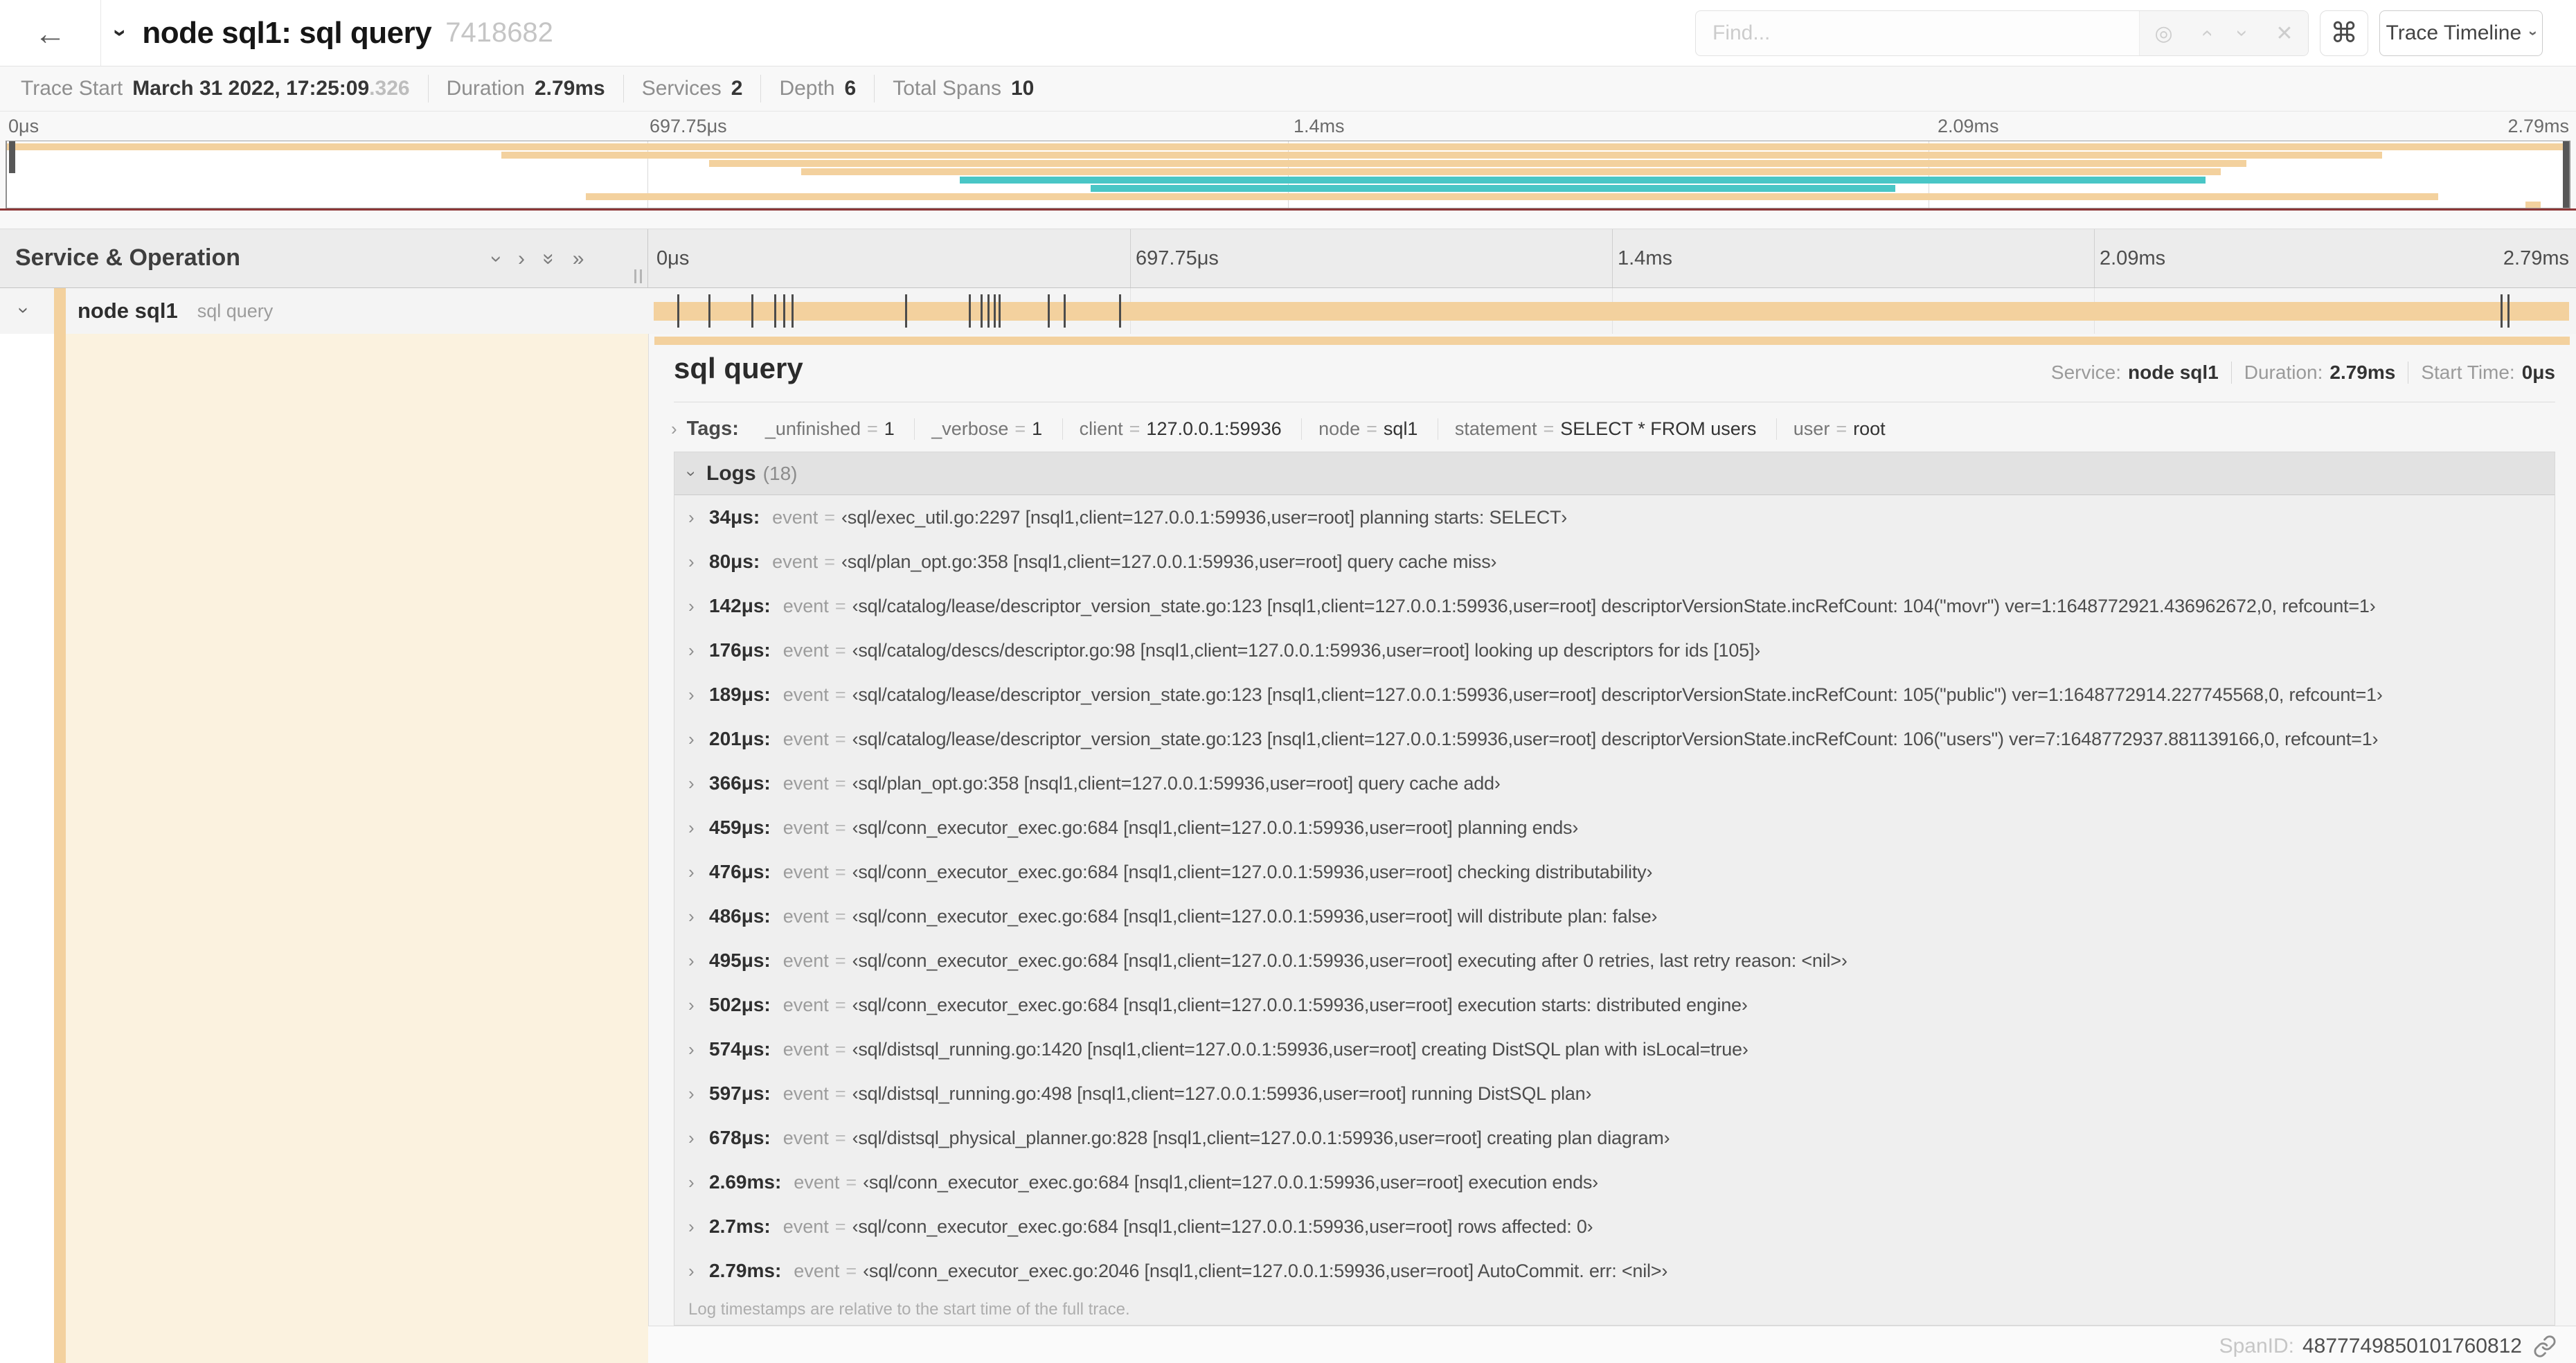 The width and height of the screenshot is (2576, 1363). I want to click on tag-value: 1, so click(890, 429).